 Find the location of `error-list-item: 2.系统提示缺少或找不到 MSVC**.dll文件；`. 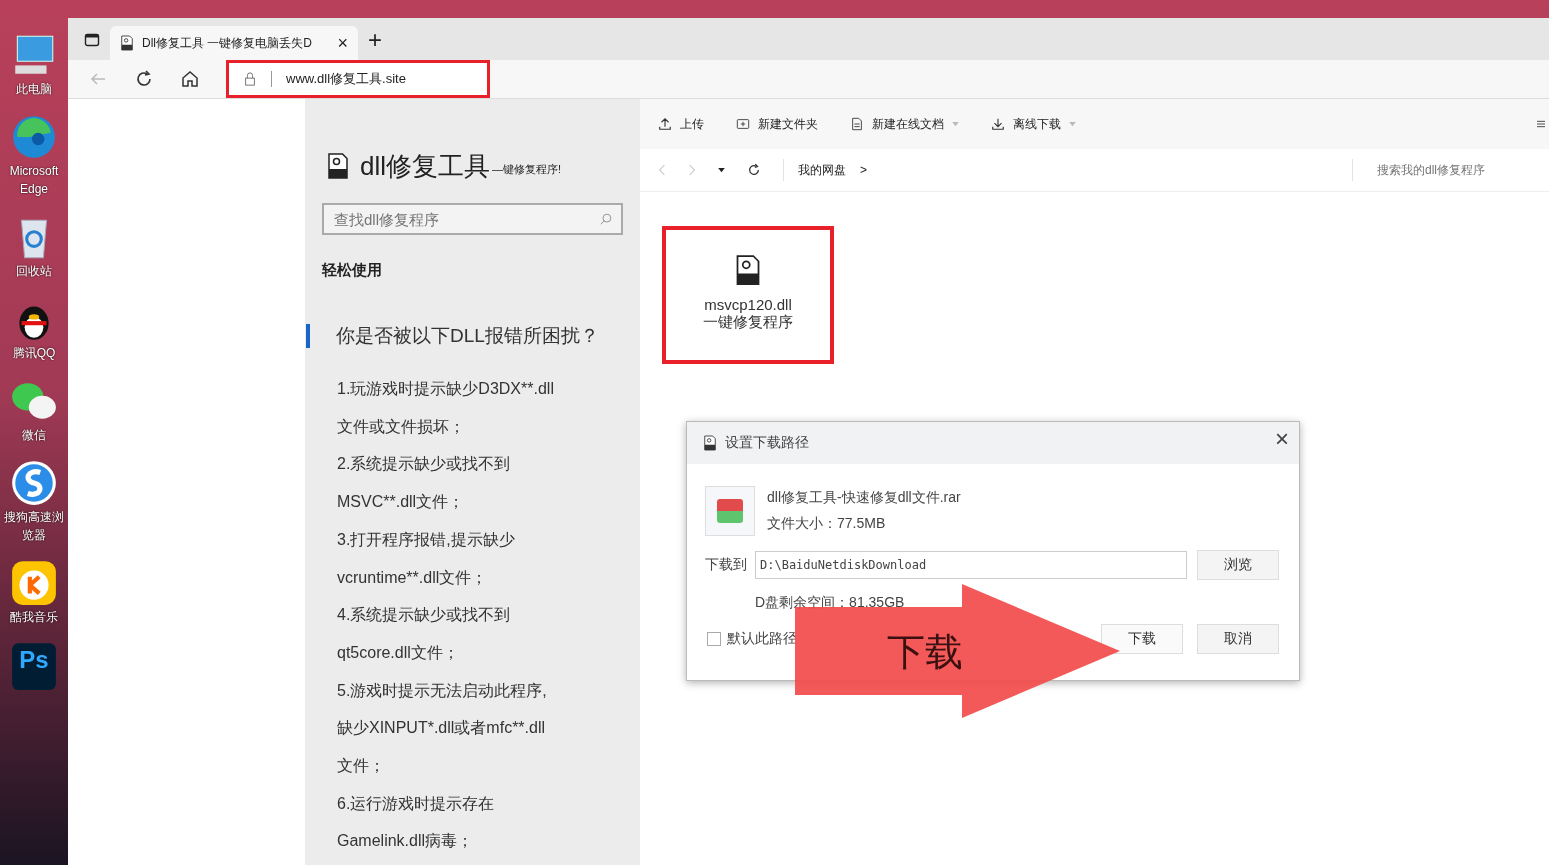

error-list-item: 2.系统提示缺少或找不到 MSVC**.dll文件； is located at coordinates (424, 483).